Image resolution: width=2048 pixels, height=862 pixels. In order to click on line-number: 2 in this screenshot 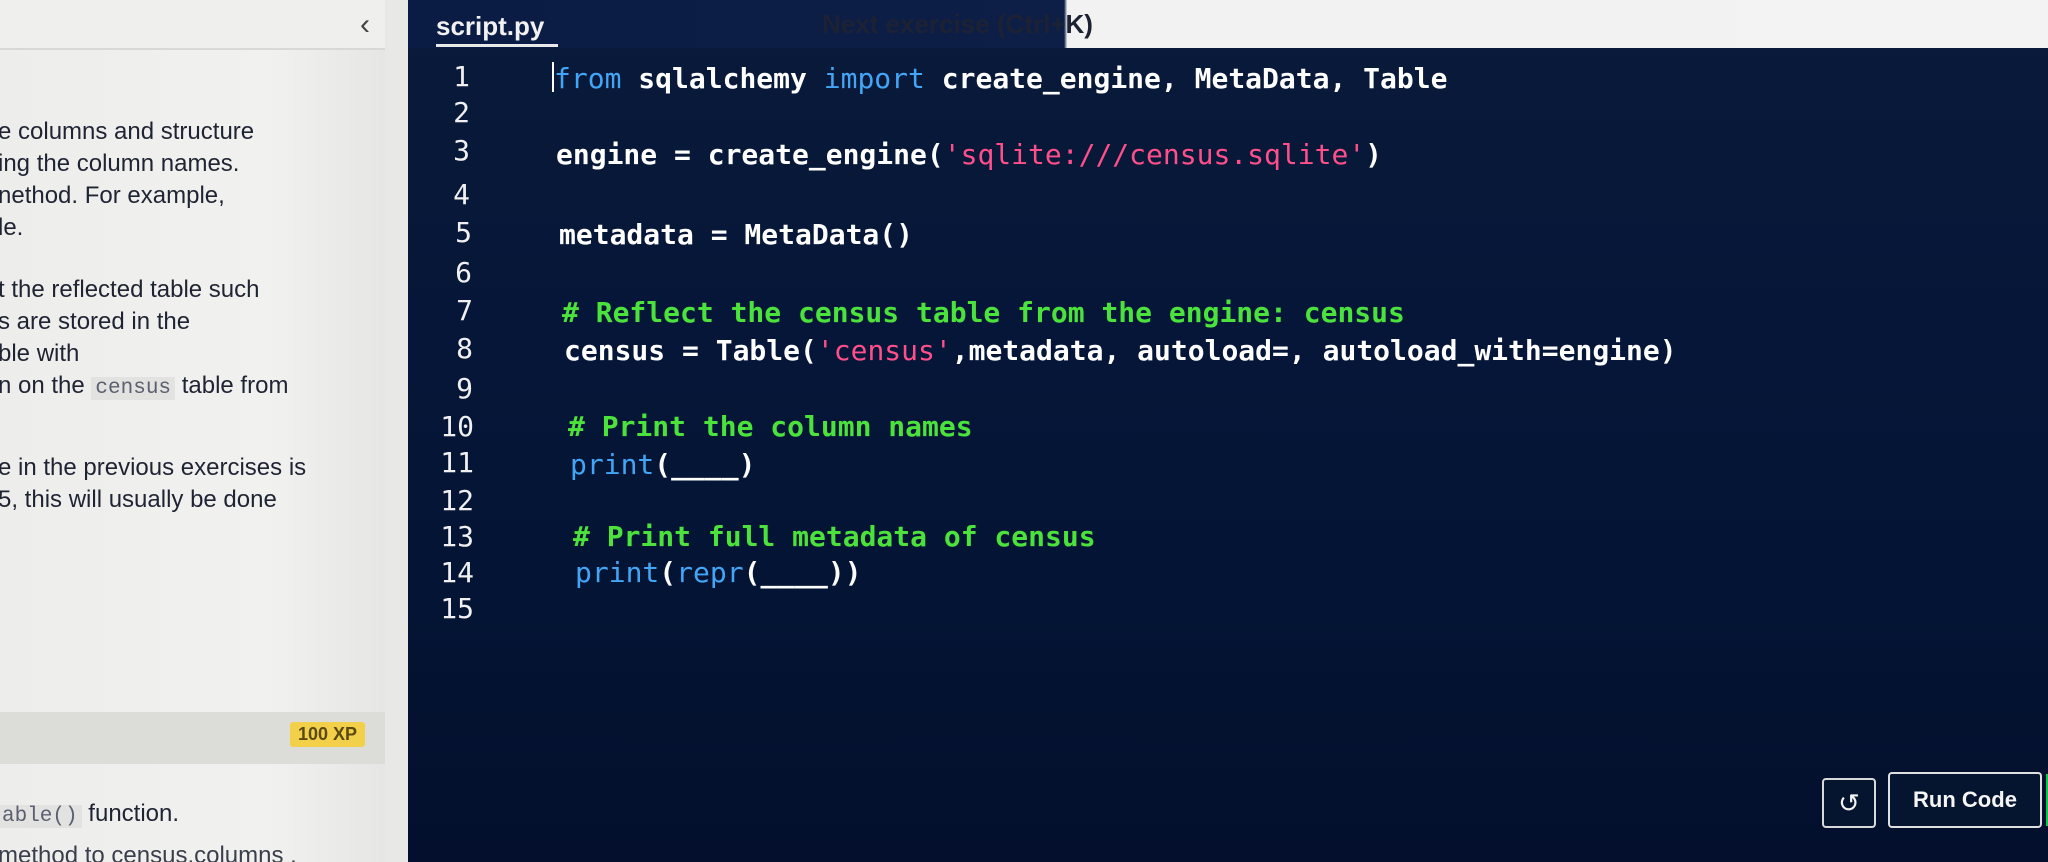, I will do `click(461, 112)`.